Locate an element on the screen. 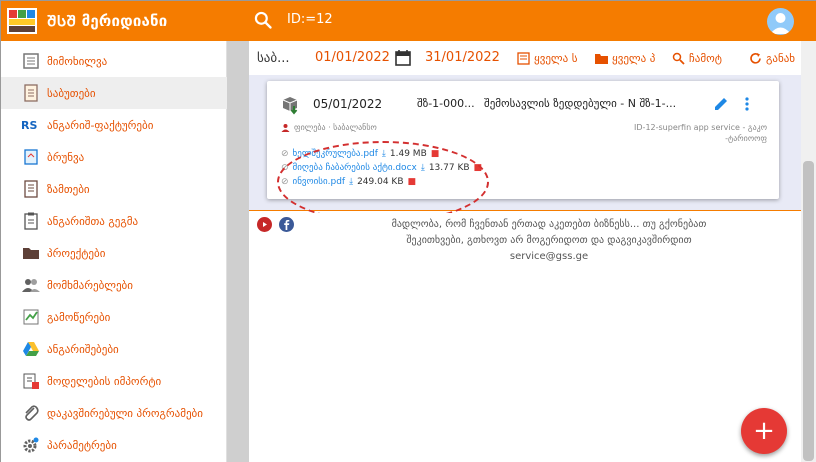 The image size is (816, 462). sidebar-item-users: მომხმარებლები is located at coordinates (114, 285).